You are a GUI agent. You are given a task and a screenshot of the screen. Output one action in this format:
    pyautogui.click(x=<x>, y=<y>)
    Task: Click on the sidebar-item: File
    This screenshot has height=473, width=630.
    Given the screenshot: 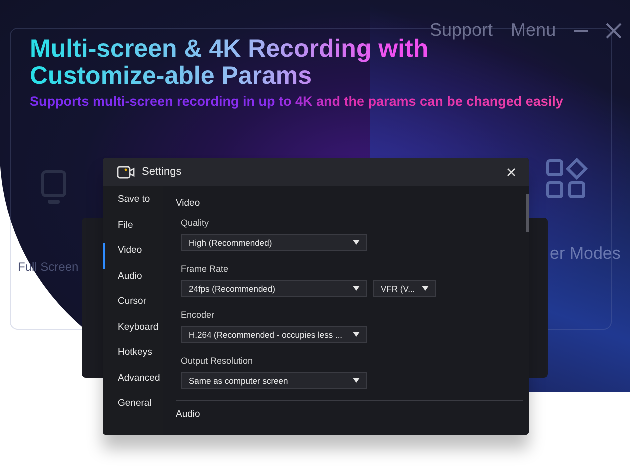 What is the action you would take?
    pyautogui.click(x=133, y=230)
    